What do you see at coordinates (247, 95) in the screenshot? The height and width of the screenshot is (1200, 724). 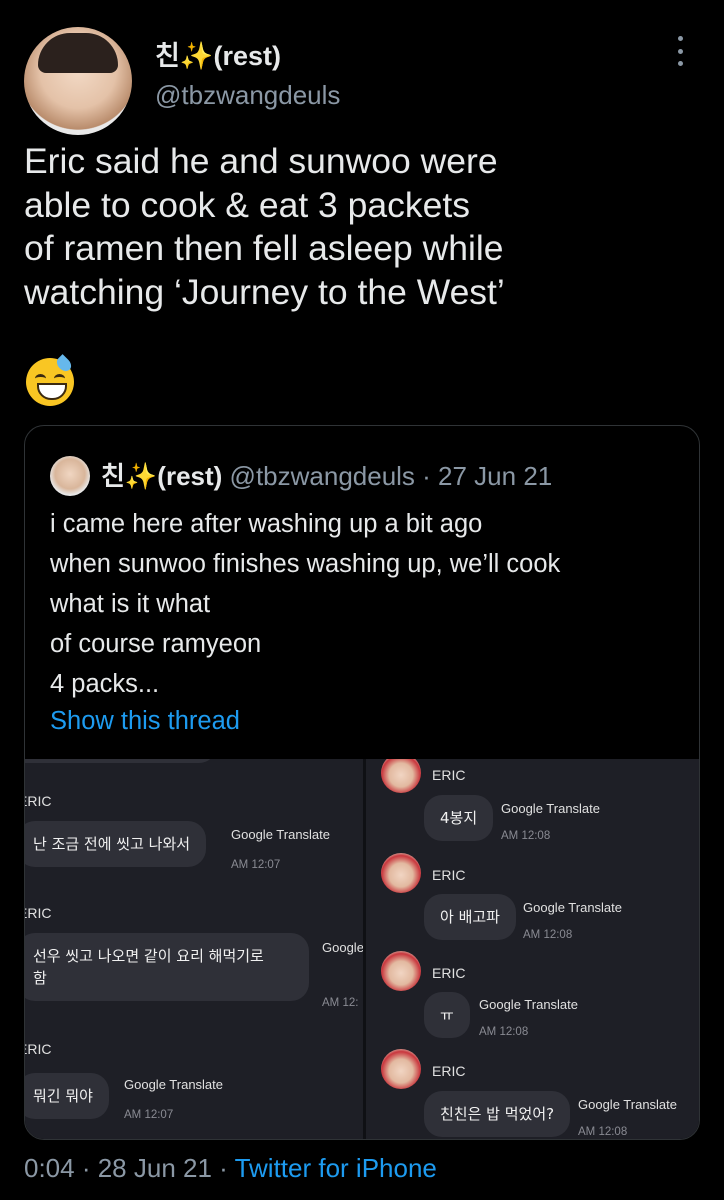 I see `author-handle: @tbzwangdeuls` at bounding box center [247, 95].